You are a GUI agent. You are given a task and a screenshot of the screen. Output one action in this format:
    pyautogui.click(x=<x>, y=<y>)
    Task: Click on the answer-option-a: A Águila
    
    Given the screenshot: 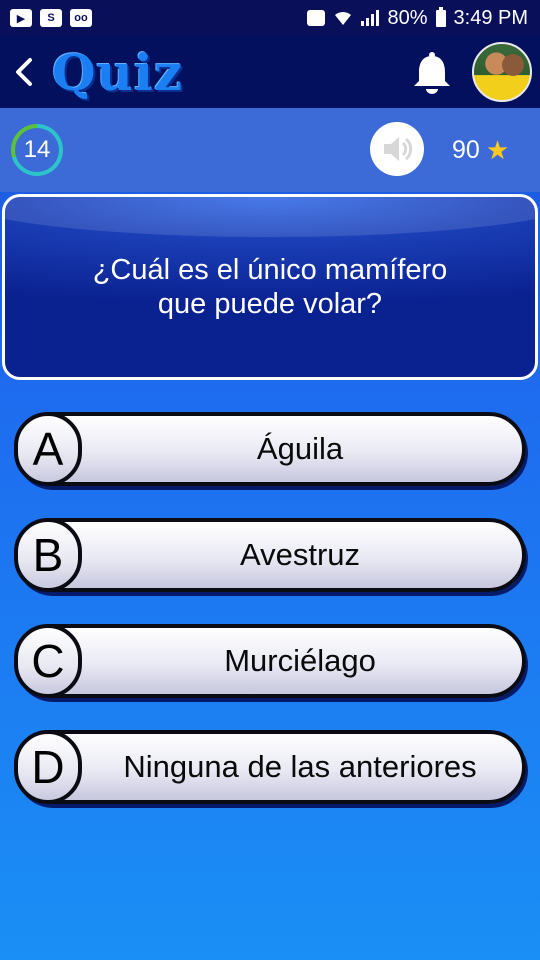 What is the action you would take?
    pyautogui.click(x=270, y=449)
    